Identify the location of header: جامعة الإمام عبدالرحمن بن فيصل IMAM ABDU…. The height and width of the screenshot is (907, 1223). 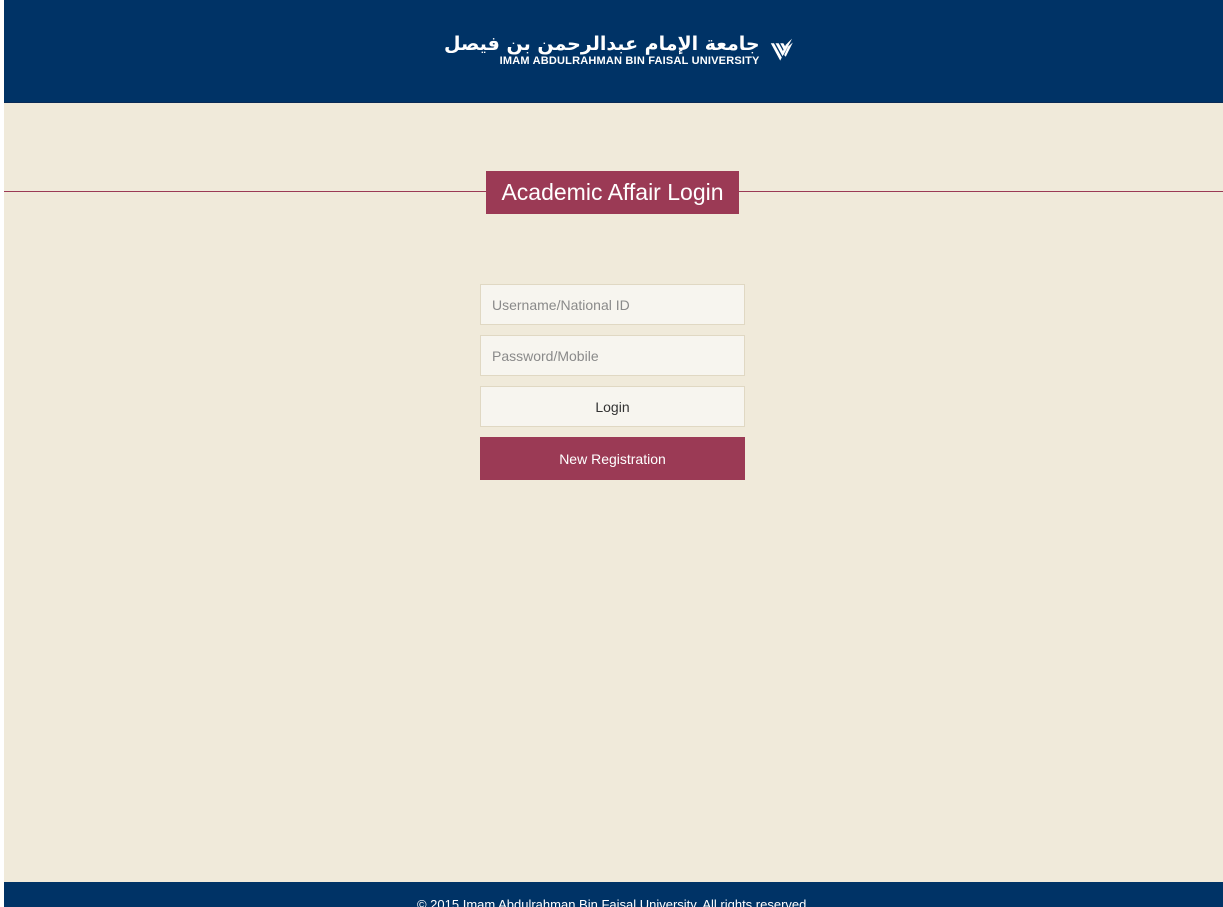
(613, 51).